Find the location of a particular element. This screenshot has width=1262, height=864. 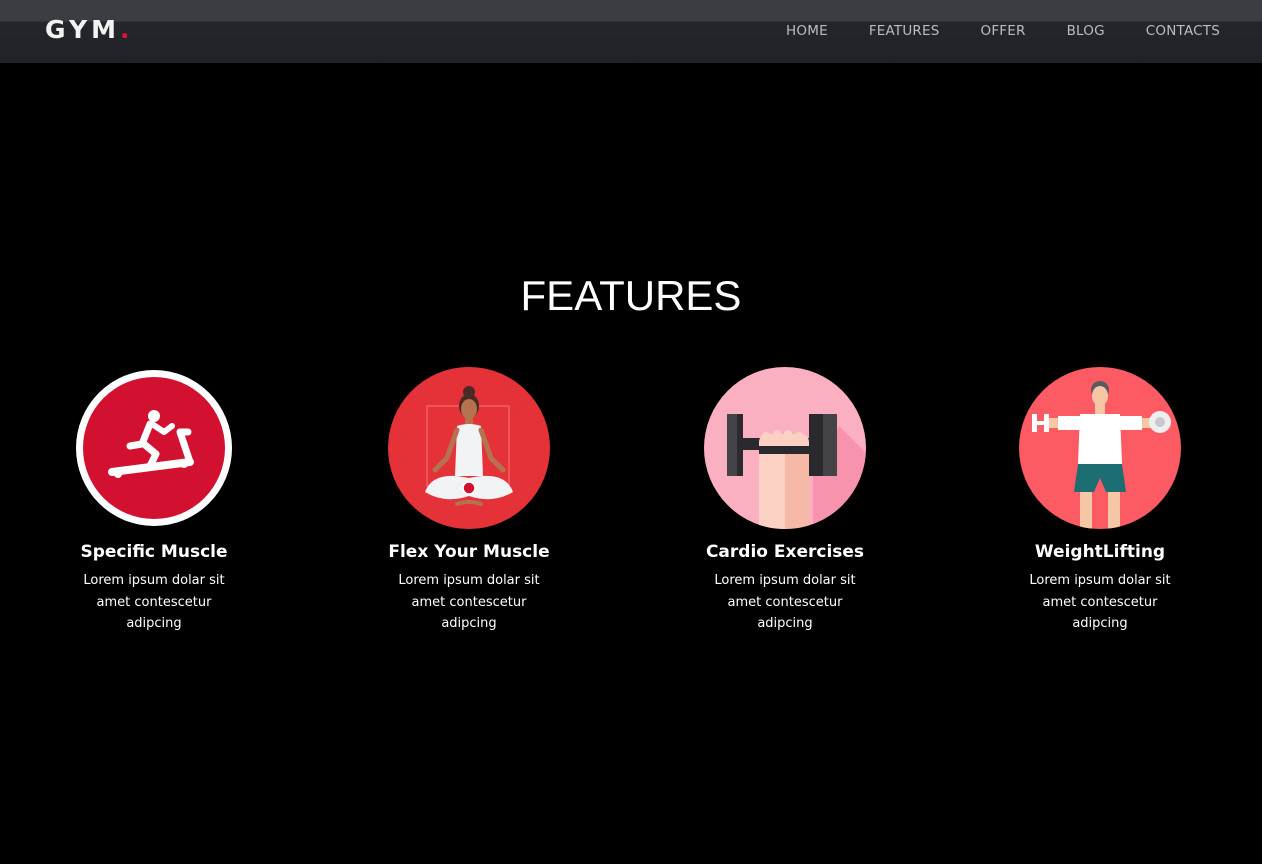

main-nav: HOME FEATURES OFFER BLOG CONTACTS is located at coordinates (1003, 31).